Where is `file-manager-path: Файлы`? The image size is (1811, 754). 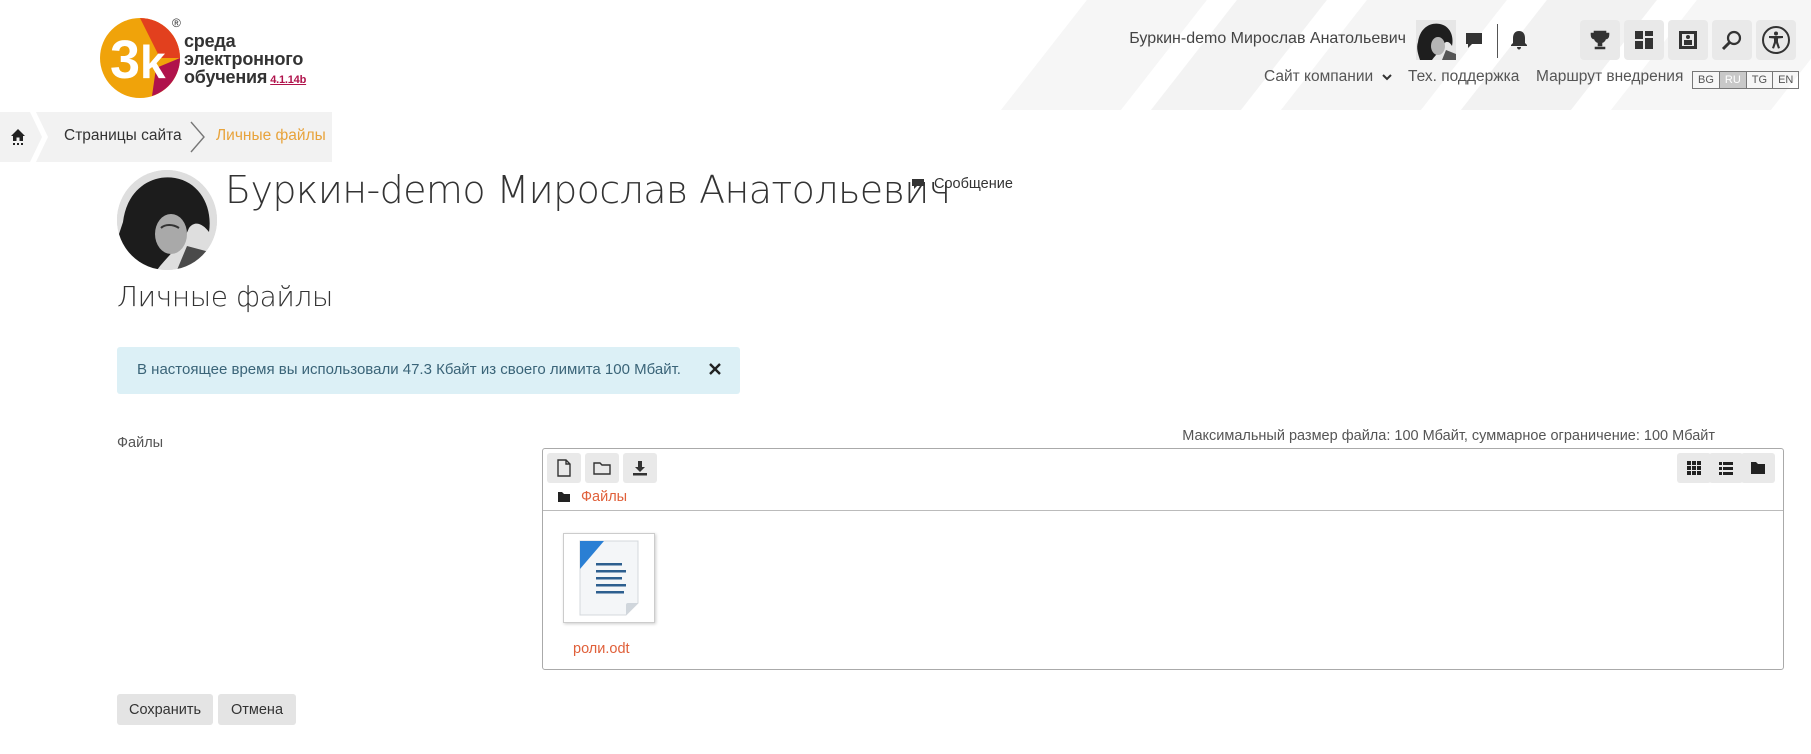 file-manager-path: Файлы is located at coordinates (592, 497).